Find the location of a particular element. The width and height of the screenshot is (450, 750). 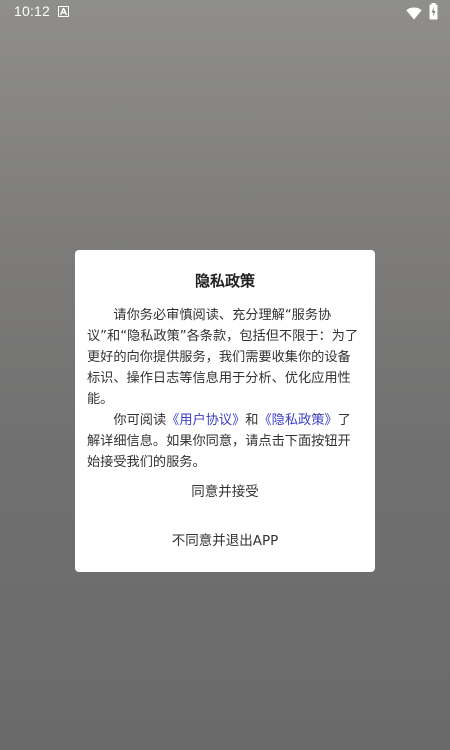

privacy-policy-link: 《隐私政策》 is located at coordinates (297, 420).